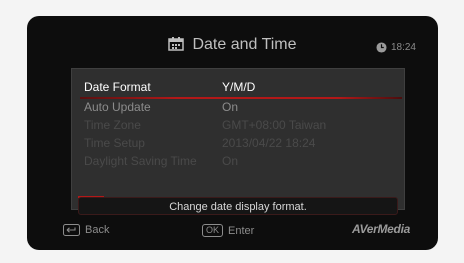  Describe the element at coordinates (140, 161) in the screenshot. I see `setting-label: Daylight Saving Time` at that location.